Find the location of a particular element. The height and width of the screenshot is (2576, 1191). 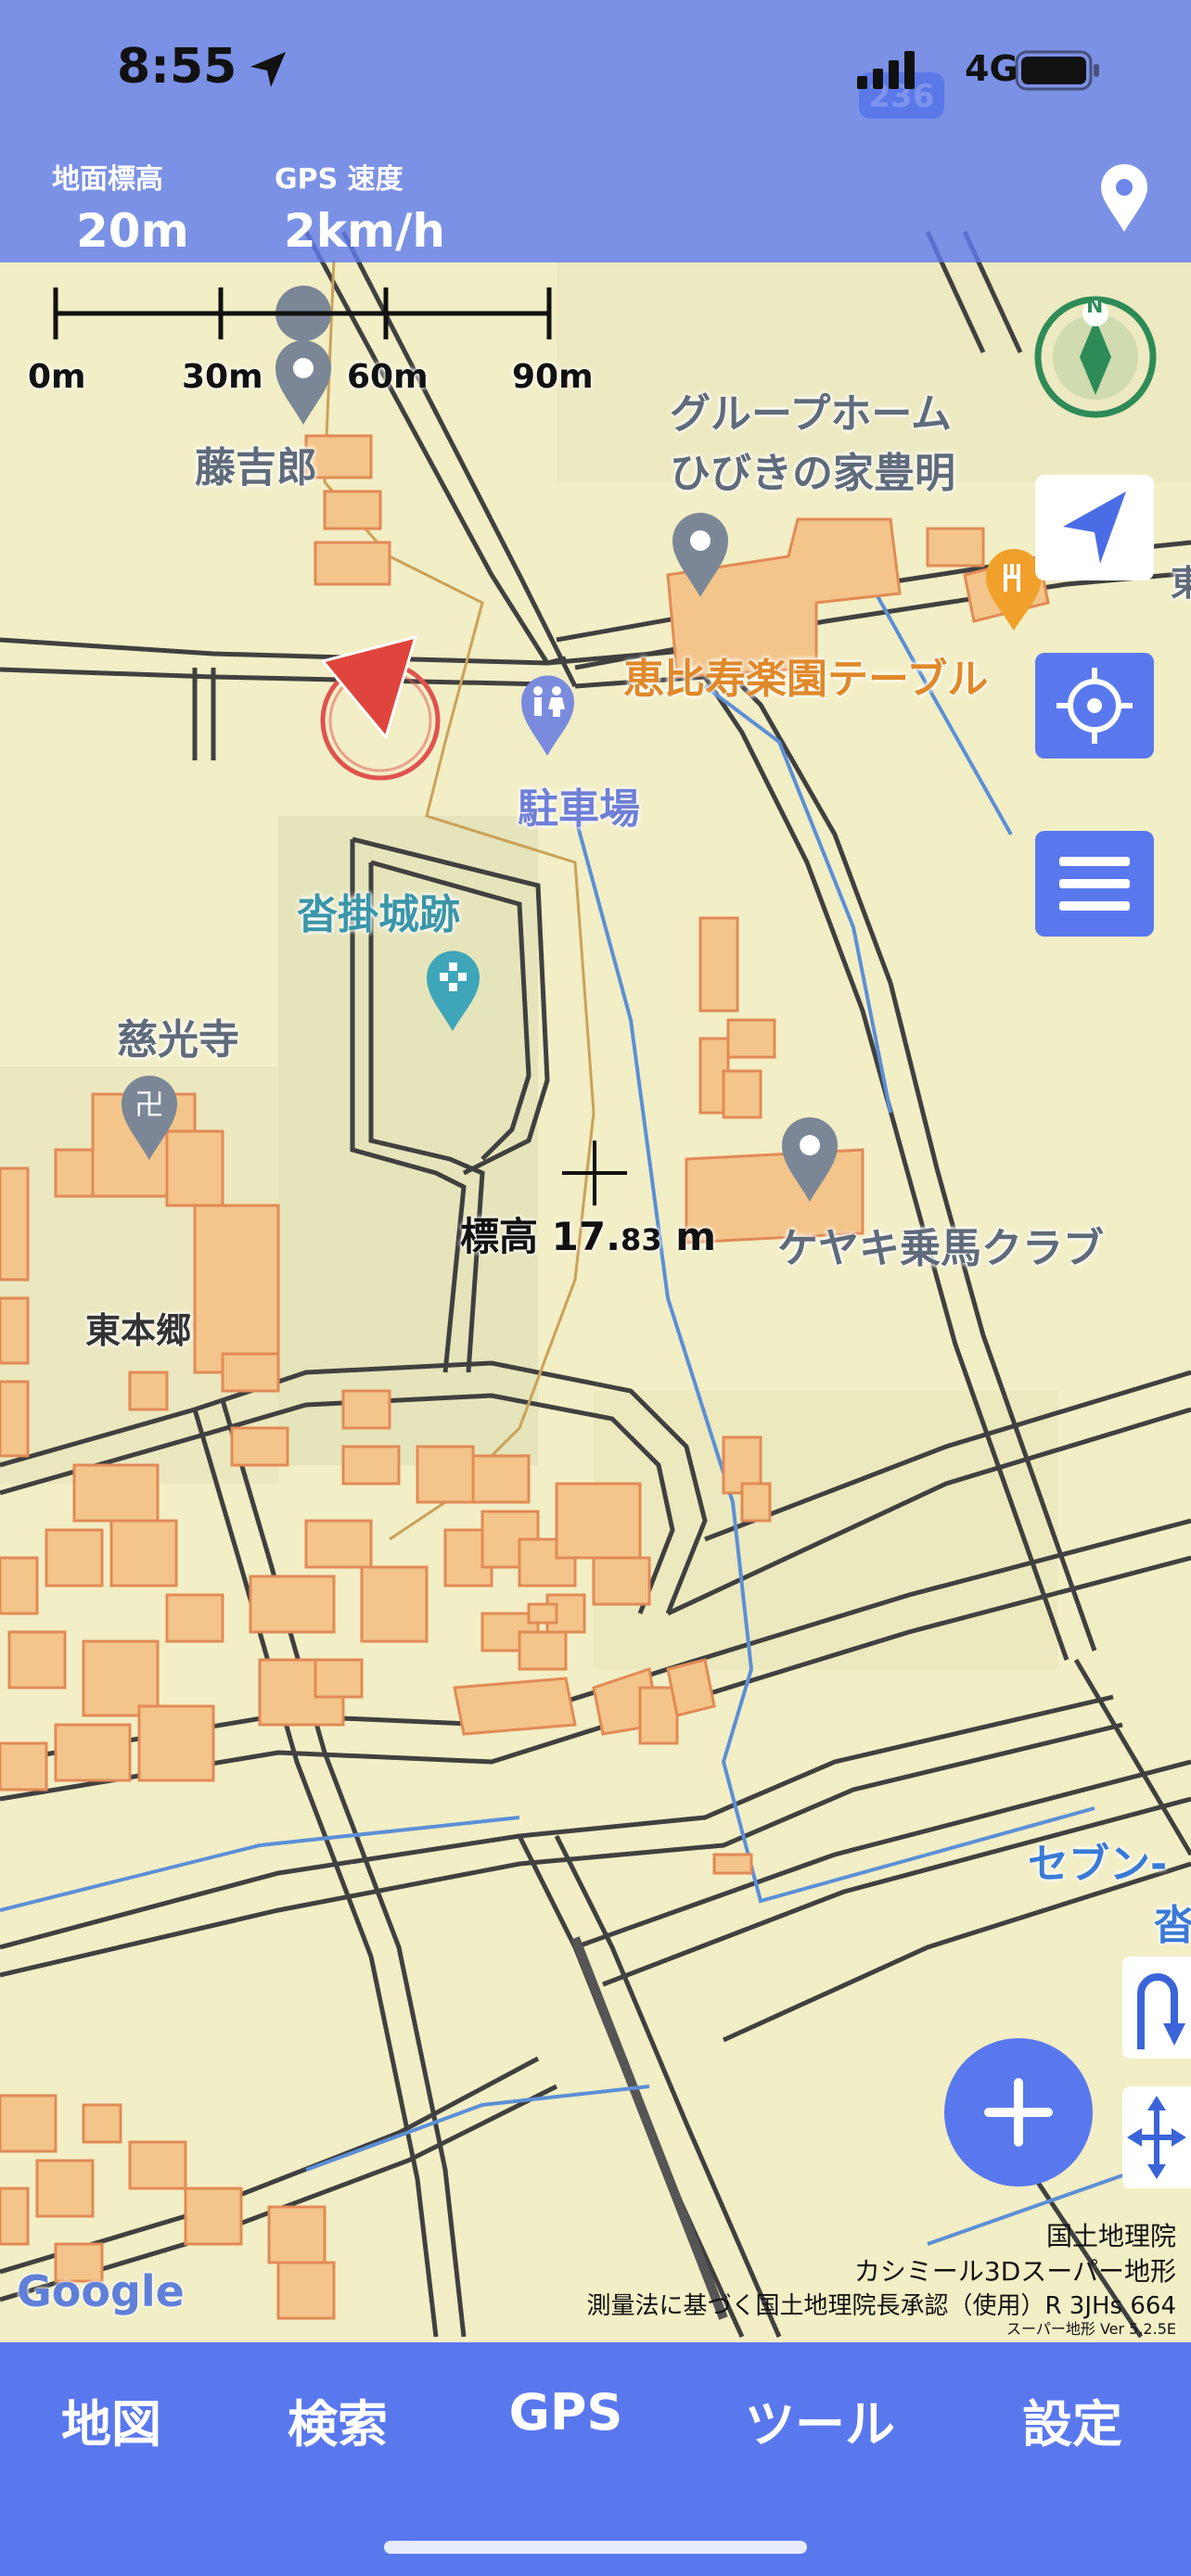

map-label-fujikichiro: 藤吉郎 is located at coordinates (256, 467).